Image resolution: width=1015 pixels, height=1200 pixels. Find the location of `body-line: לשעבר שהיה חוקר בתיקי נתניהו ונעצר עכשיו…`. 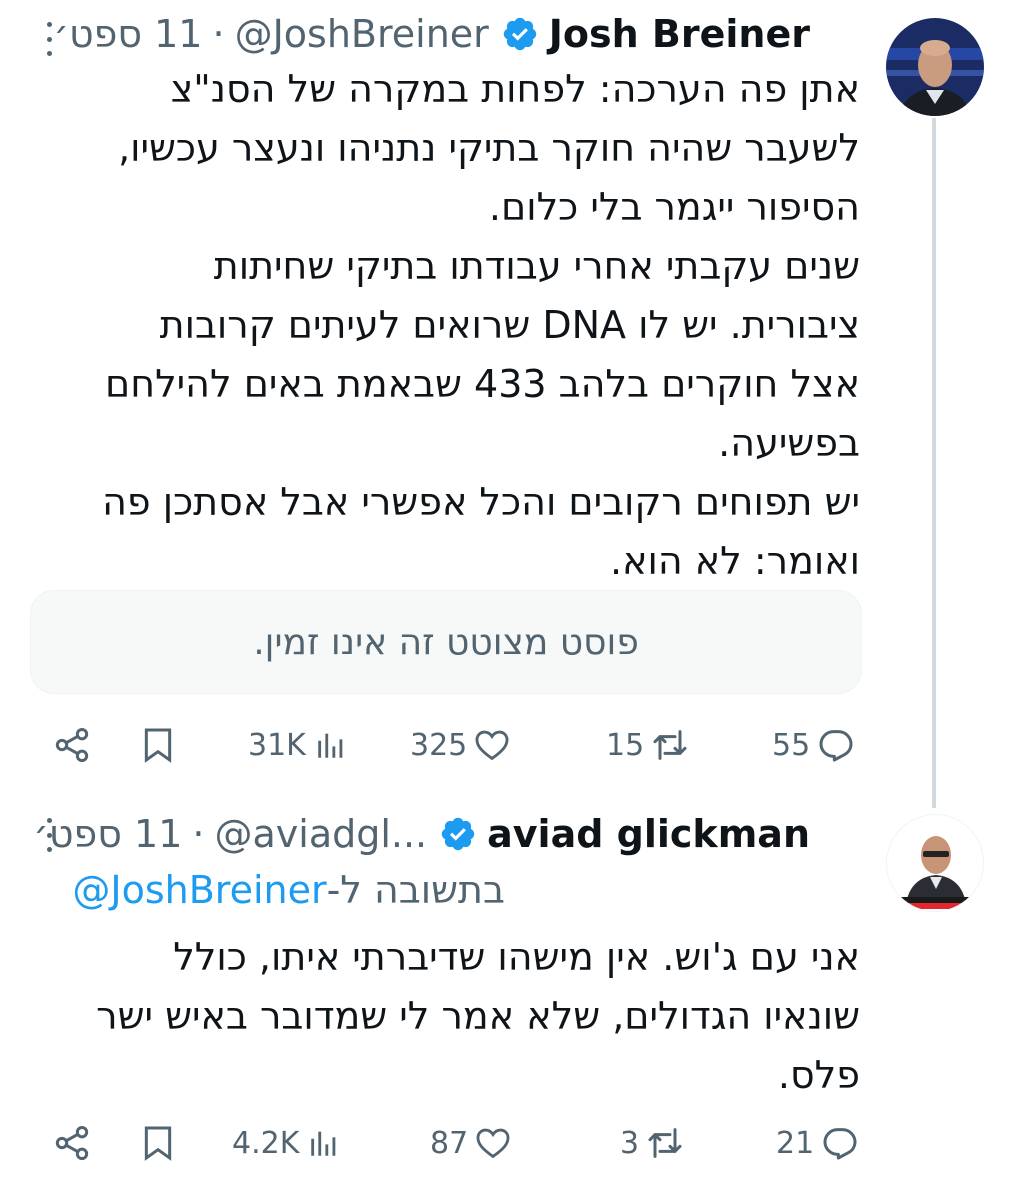

body-line: לשעבר שהיה חוקר בתיקי נתניהו ונעצר עכשיו… is located at coordinates (489, 148).